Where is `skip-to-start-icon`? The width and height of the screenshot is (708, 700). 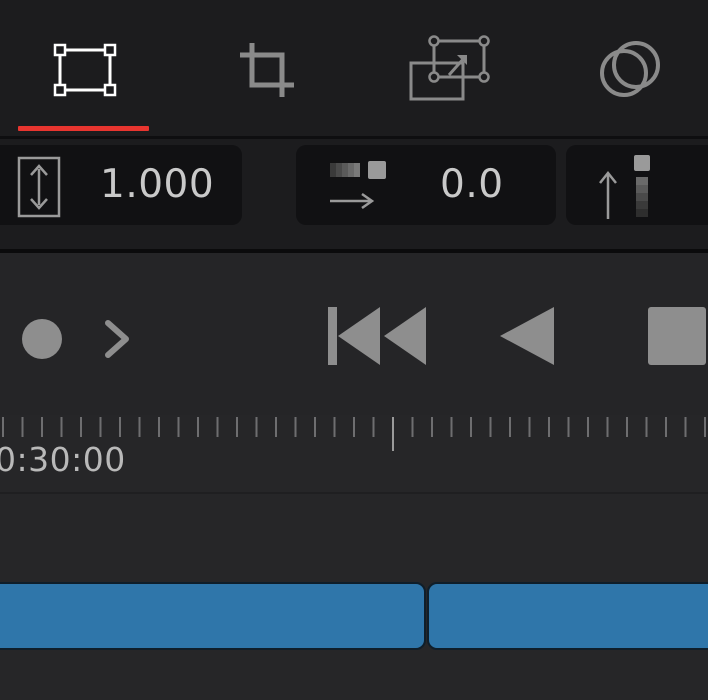
skip-to-start-icon is located at coordinates (378, 337).